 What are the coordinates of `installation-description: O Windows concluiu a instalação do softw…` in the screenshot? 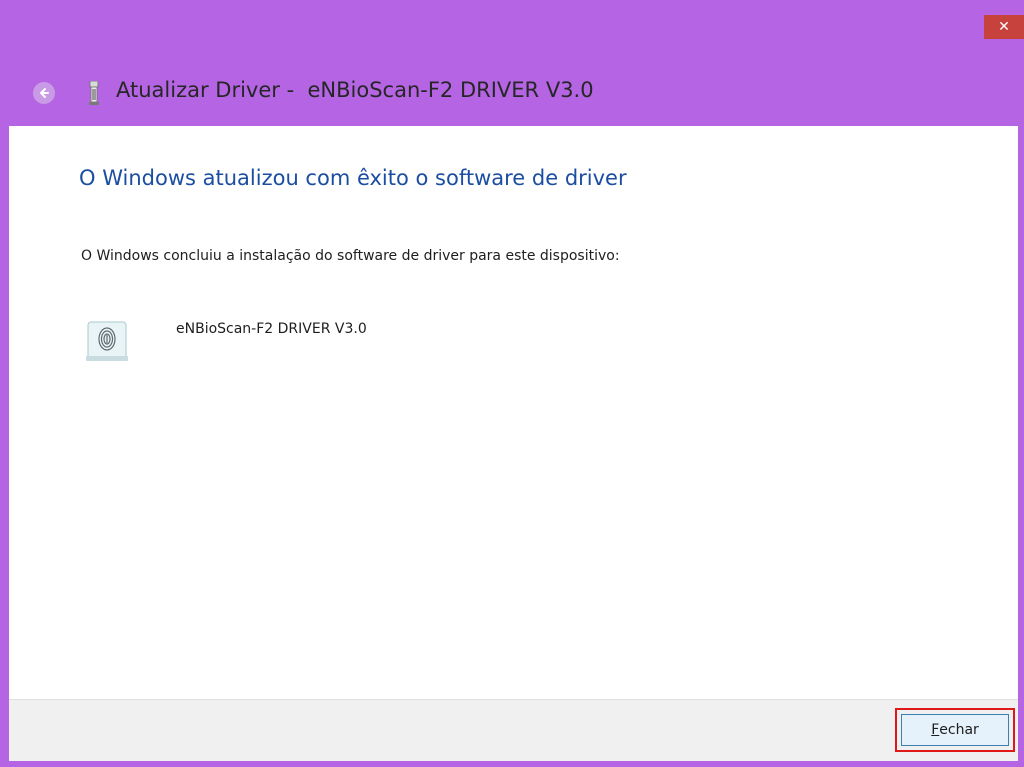 It's located at (350, 256).